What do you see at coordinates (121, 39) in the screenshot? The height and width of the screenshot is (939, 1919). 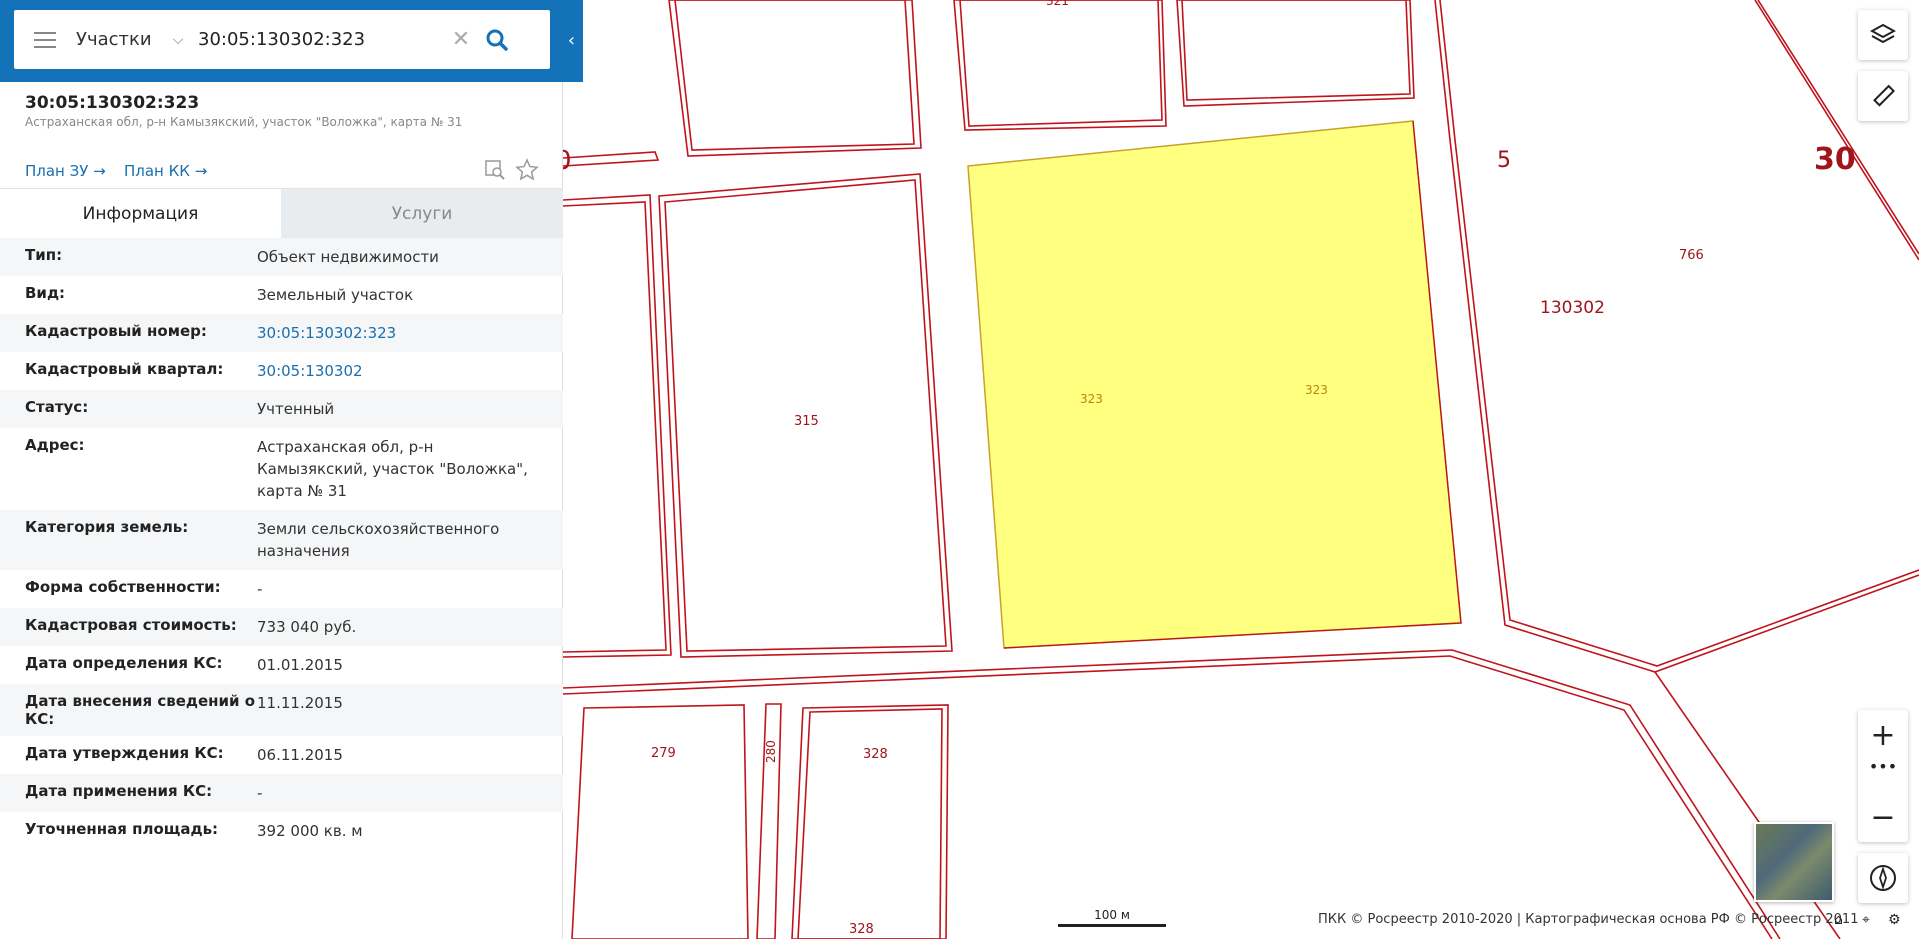 I see `search-type-select: Участки` at bounding box center [121, 39].